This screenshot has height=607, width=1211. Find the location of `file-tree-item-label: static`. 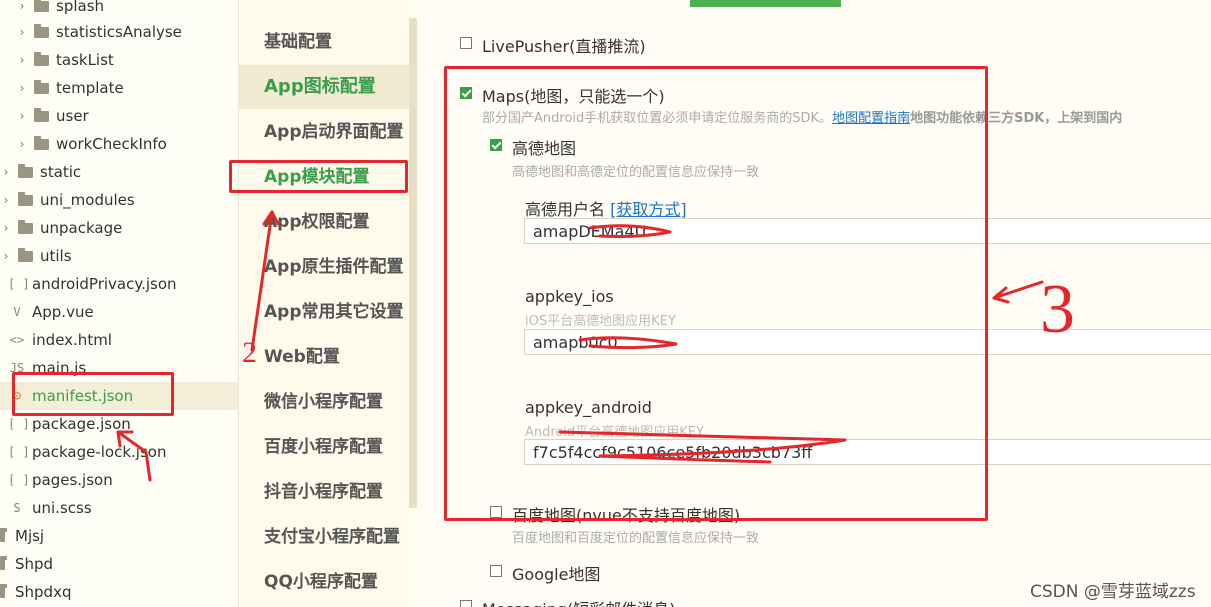

file-tree-item-label: static is located at coordinates (61, 172).